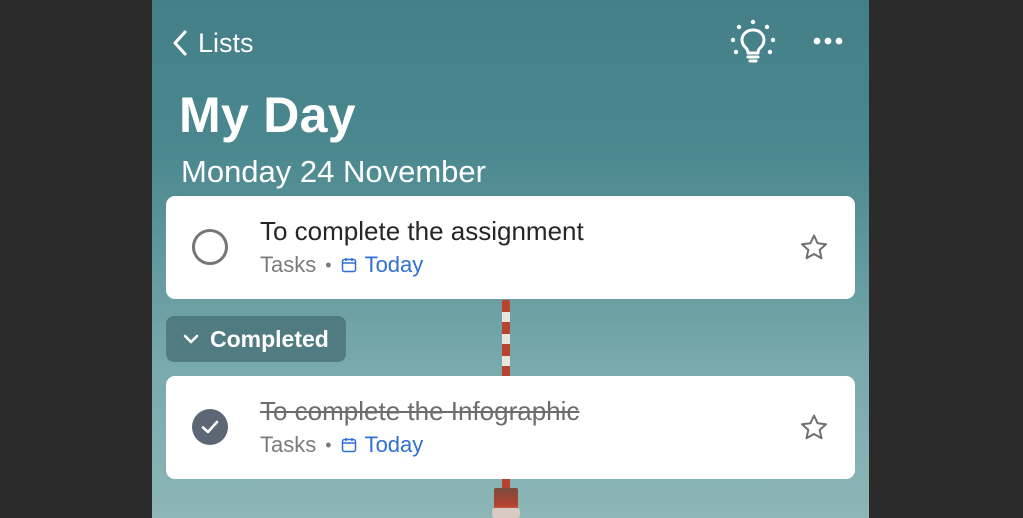 The width and height of the screenshot is (1023, 518). I want to click on chevron-left-icon, so click(180, 43).